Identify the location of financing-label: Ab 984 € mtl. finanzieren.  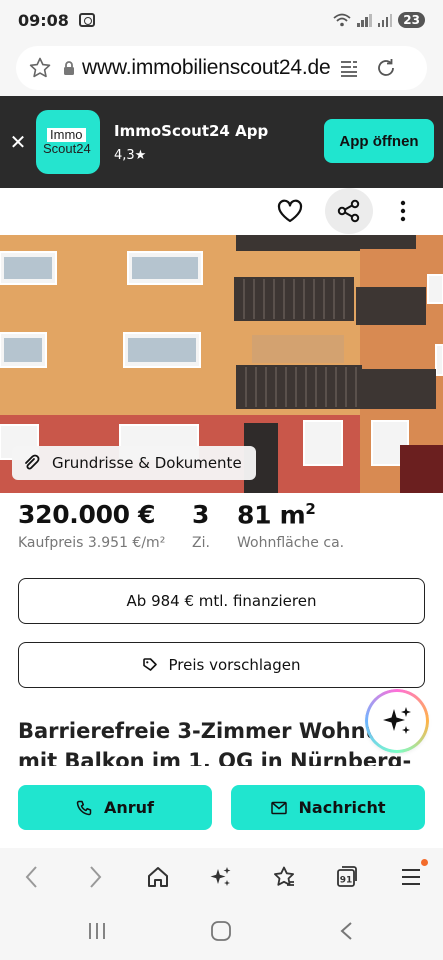
(221, 601).